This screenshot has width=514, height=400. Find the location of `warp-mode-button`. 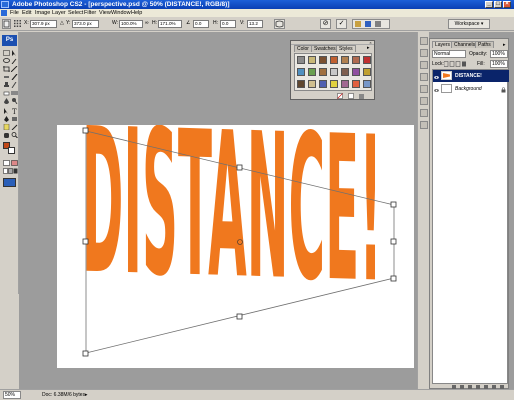

warp-mode-button is located at coordinates (279, 24).